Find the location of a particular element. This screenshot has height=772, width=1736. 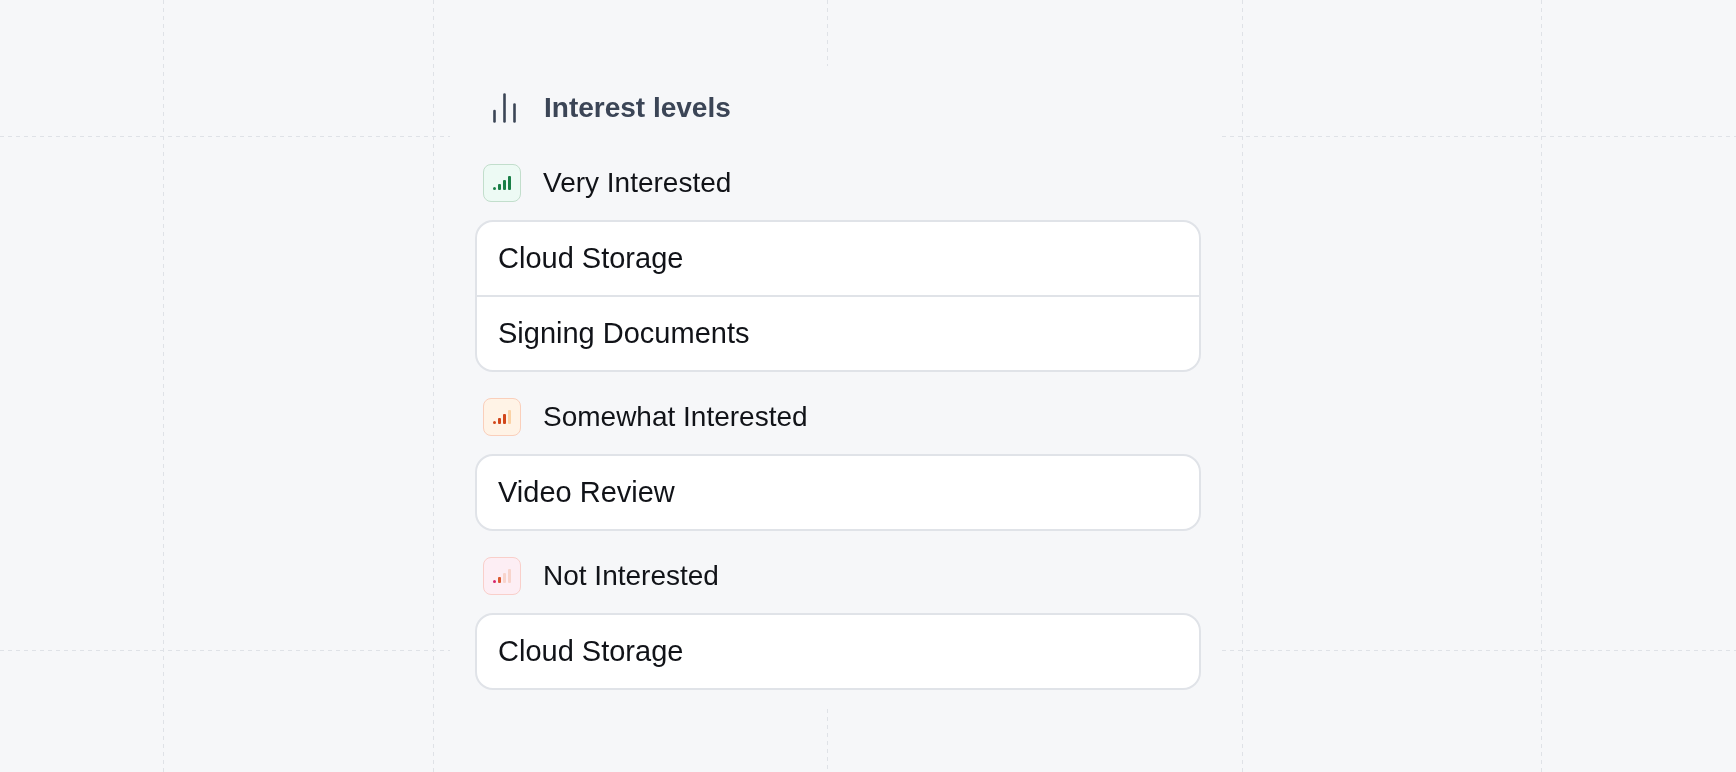

group-label: Somewhat Interested is located at coordinates (675, 417).